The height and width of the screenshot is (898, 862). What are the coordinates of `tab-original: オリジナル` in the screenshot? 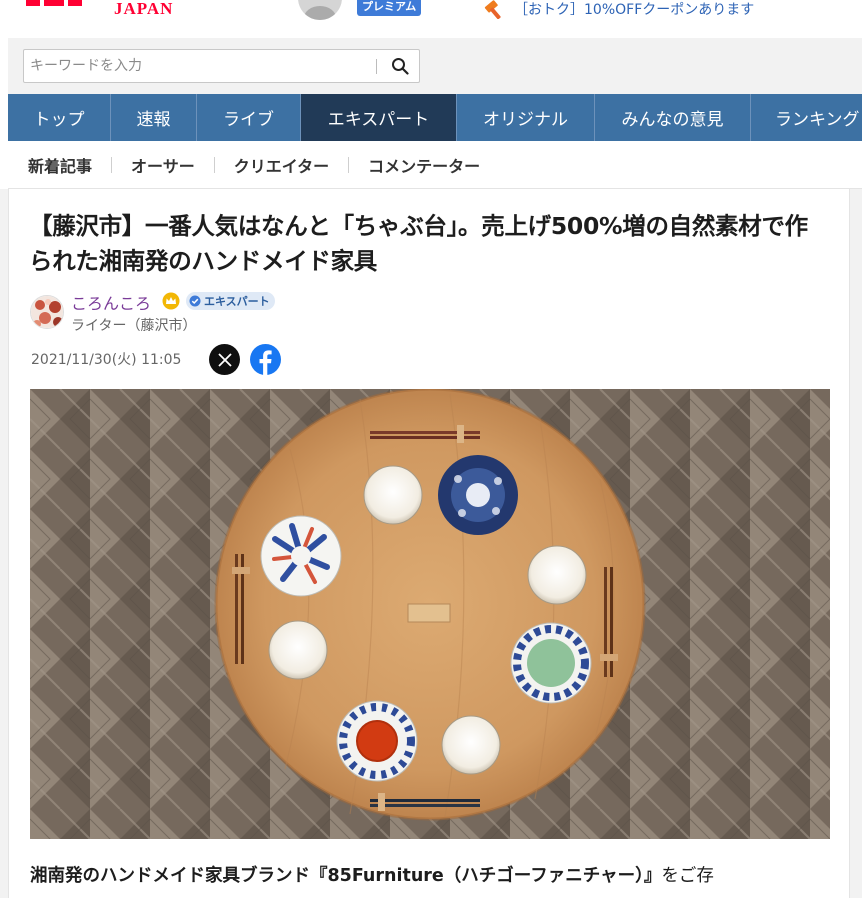 It's located at (526, 117).